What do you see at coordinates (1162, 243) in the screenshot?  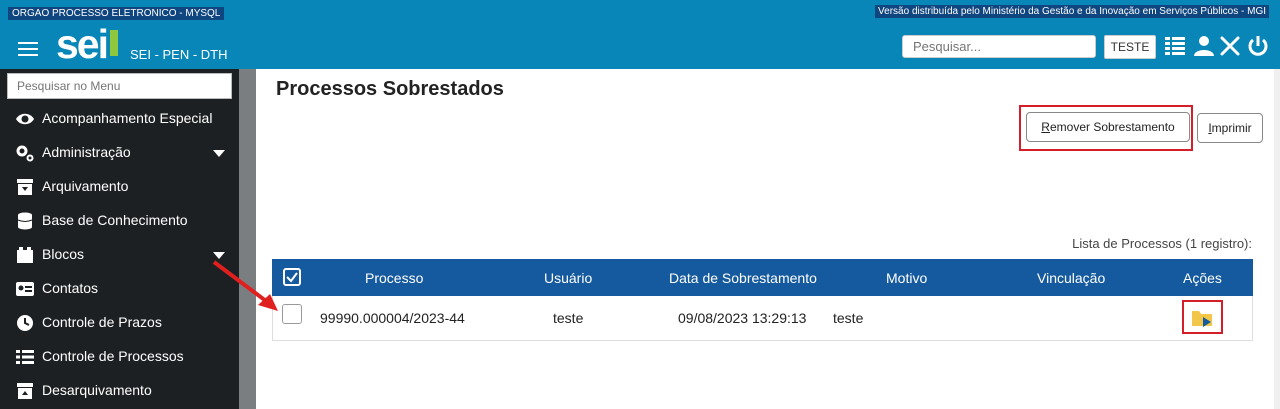 I see `list-caption: Lista de Processos (1 registro):` at bounding box center [1162, 243].